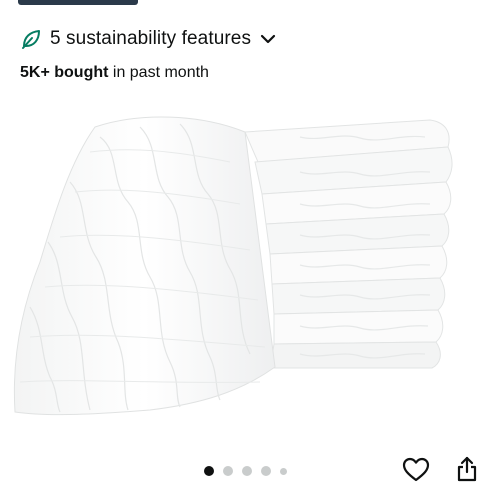 This screenshot has height=500, width=500. What do you see at coordinates (64, 72) in the screenshot?
I see `purchase-count-bold: 5K+ bought` at bounding box center [64, 72].